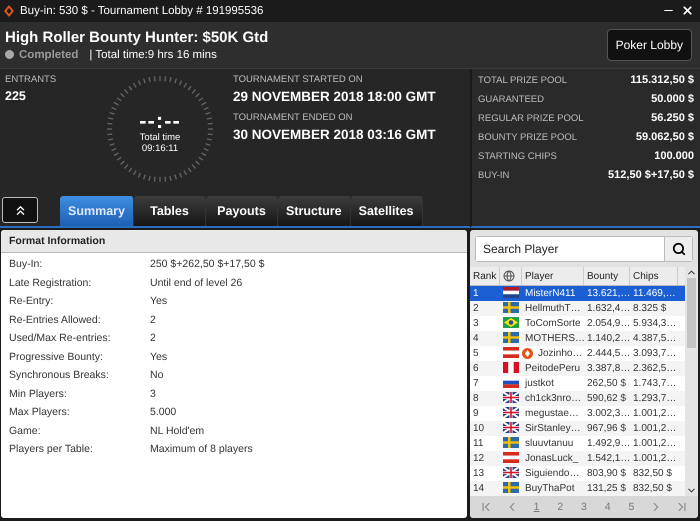  Describe the element at coordinates (197, 283) in the screenshot. I see `info-value: Until end of level 26` at that location.